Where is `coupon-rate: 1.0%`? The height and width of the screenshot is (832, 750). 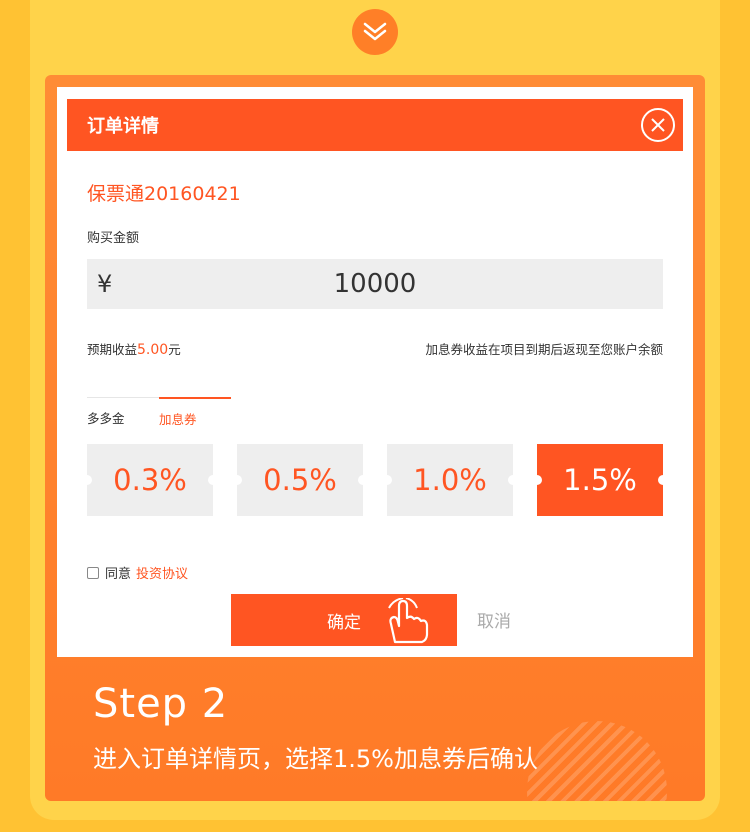 coupon-rate: 1.0% is located at coordinates (450, 480).